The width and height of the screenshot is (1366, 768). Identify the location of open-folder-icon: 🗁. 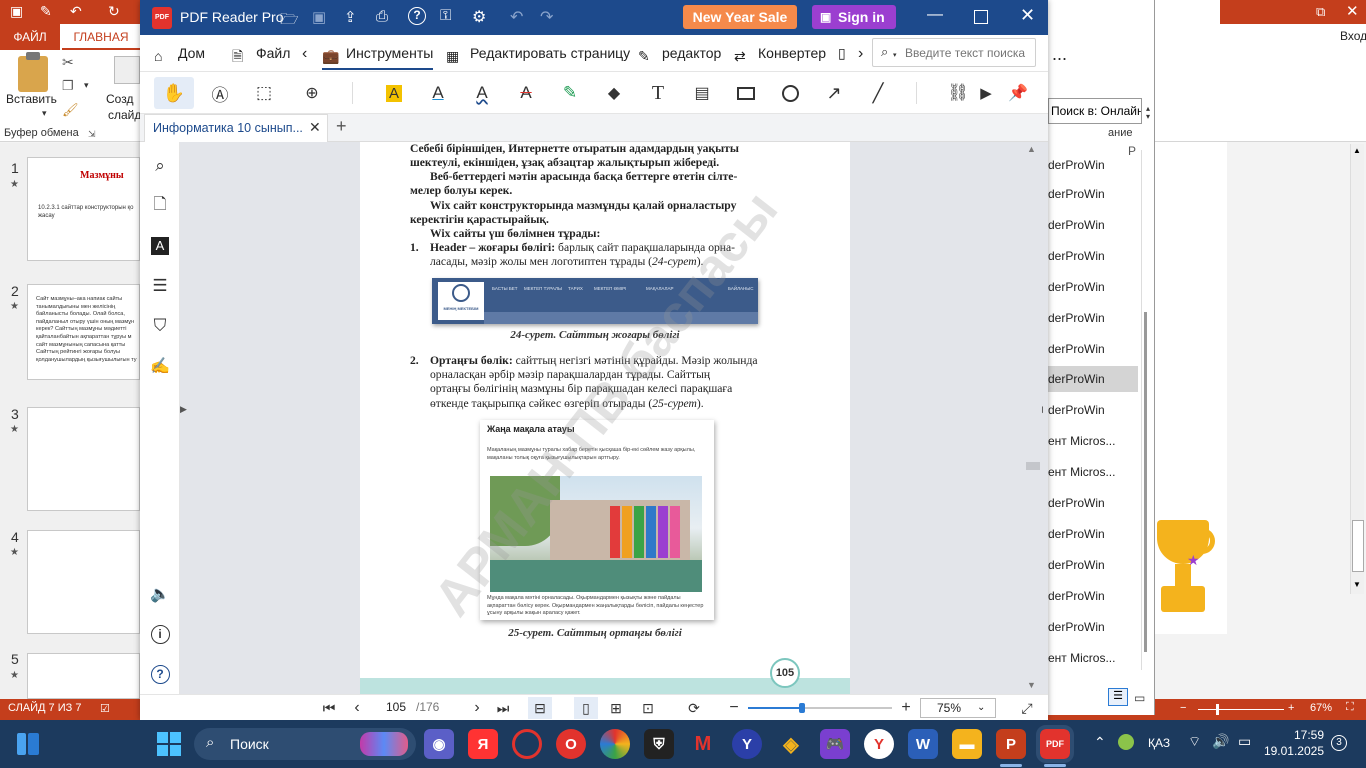
(289, 21).